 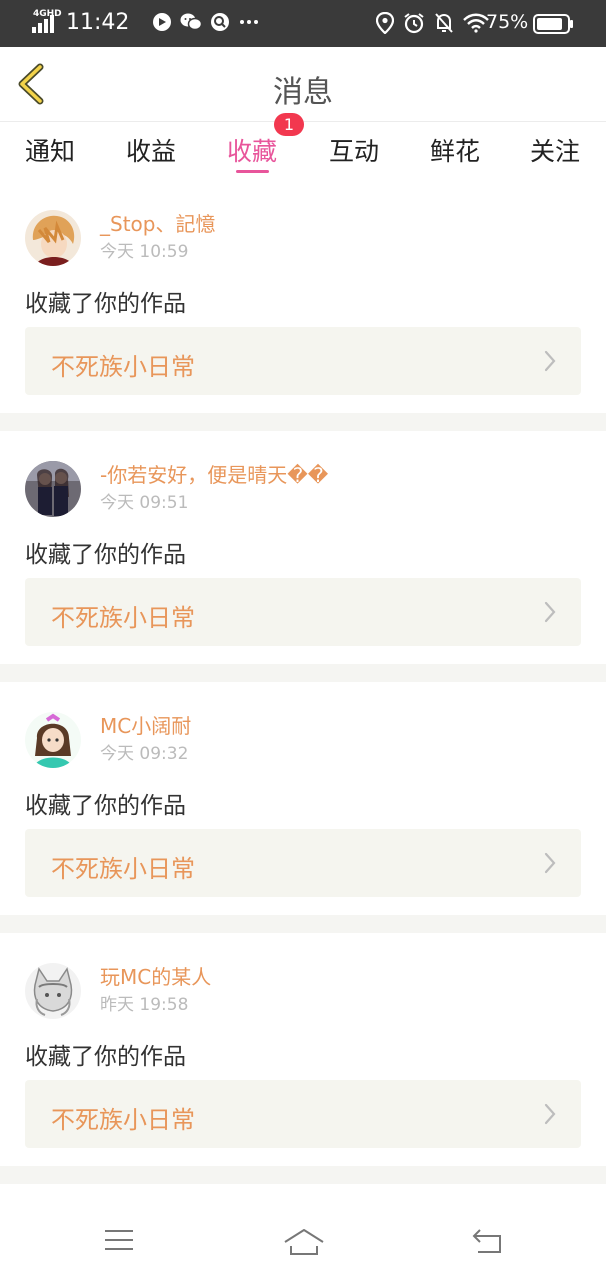 What do you see at coordinates (289, 124) in the screenshot?
I see `tab-badge: 1` at bounding box center [289, 124].